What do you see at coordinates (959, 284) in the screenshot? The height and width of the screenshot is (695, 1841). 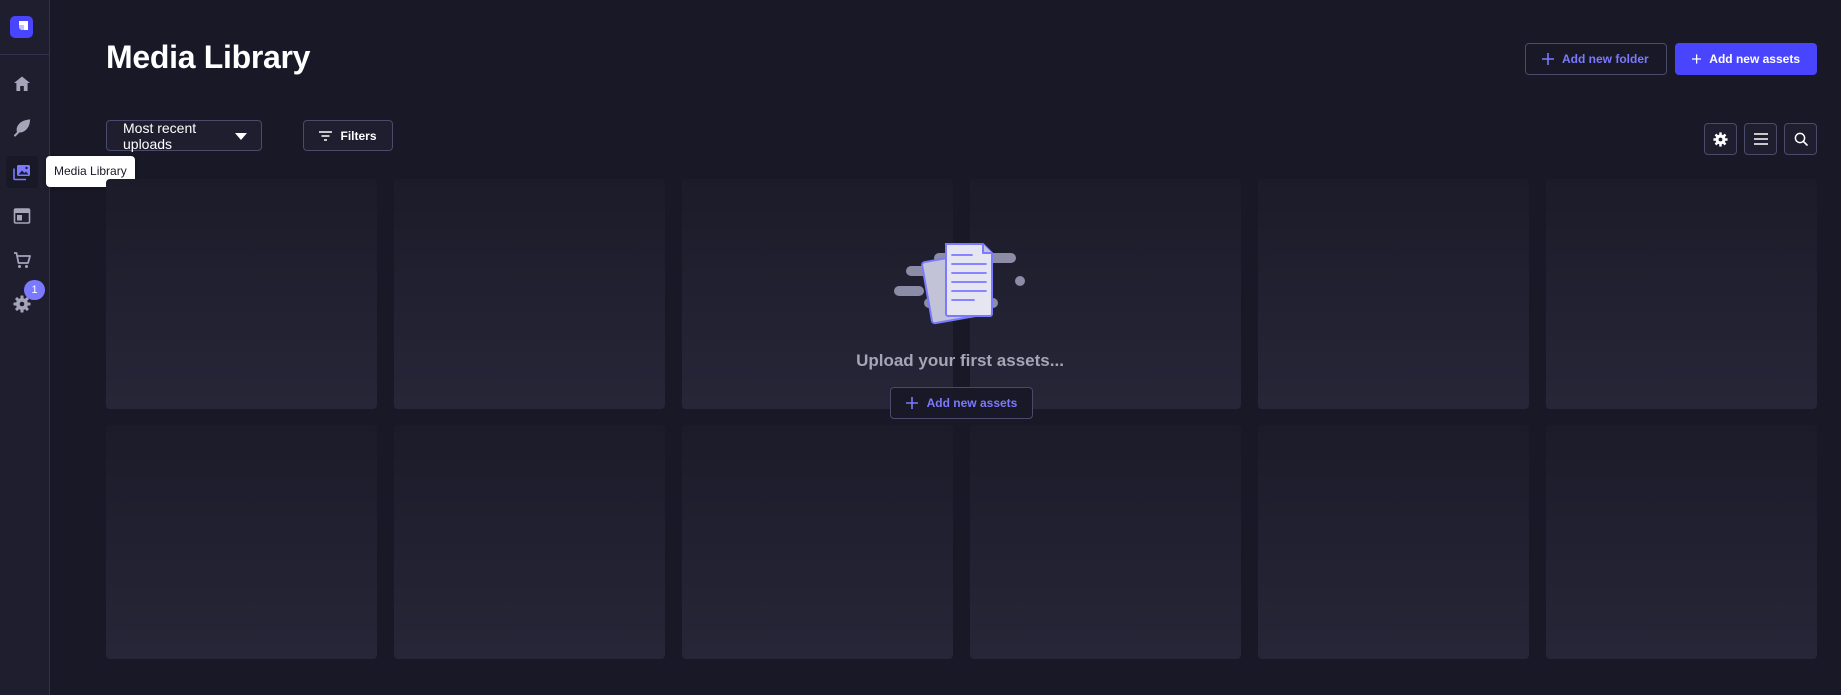 I see `empty-documents-illustration` at bounding box center [959, 284].